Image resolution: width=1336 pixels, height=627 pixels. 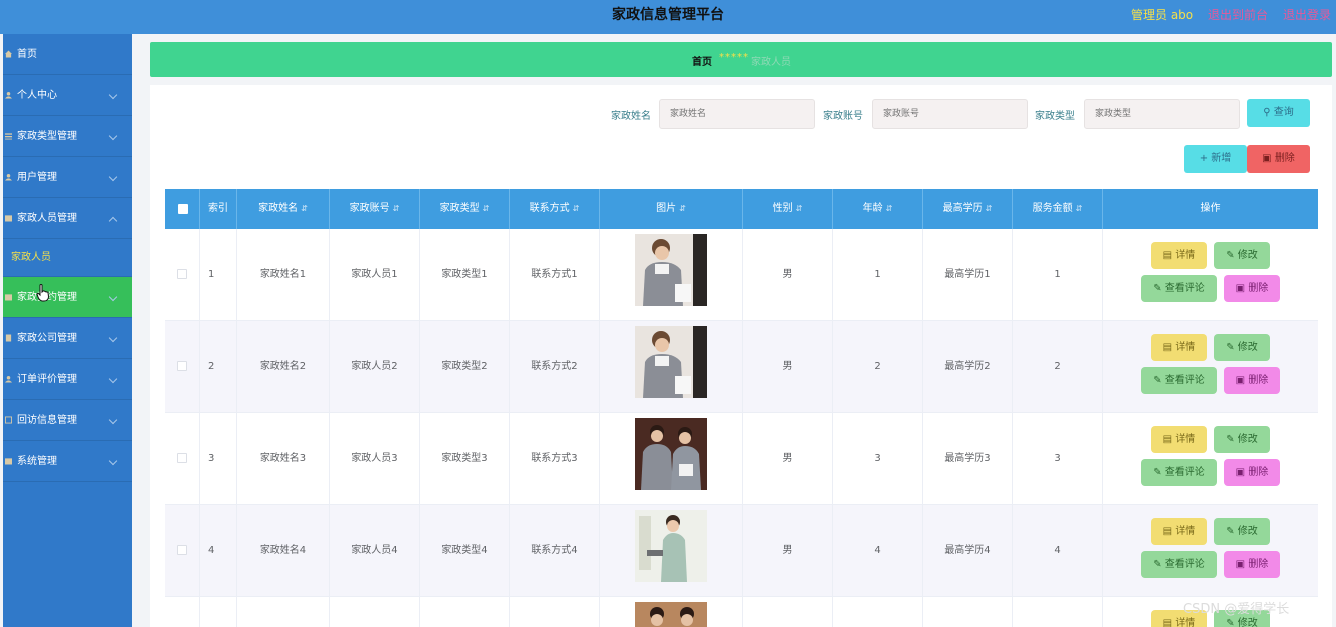 What do you see at coordinates (1284, 158) in the screenshot?
I see `batch-delete-label: 删除` at bounding box center [1284, 158].